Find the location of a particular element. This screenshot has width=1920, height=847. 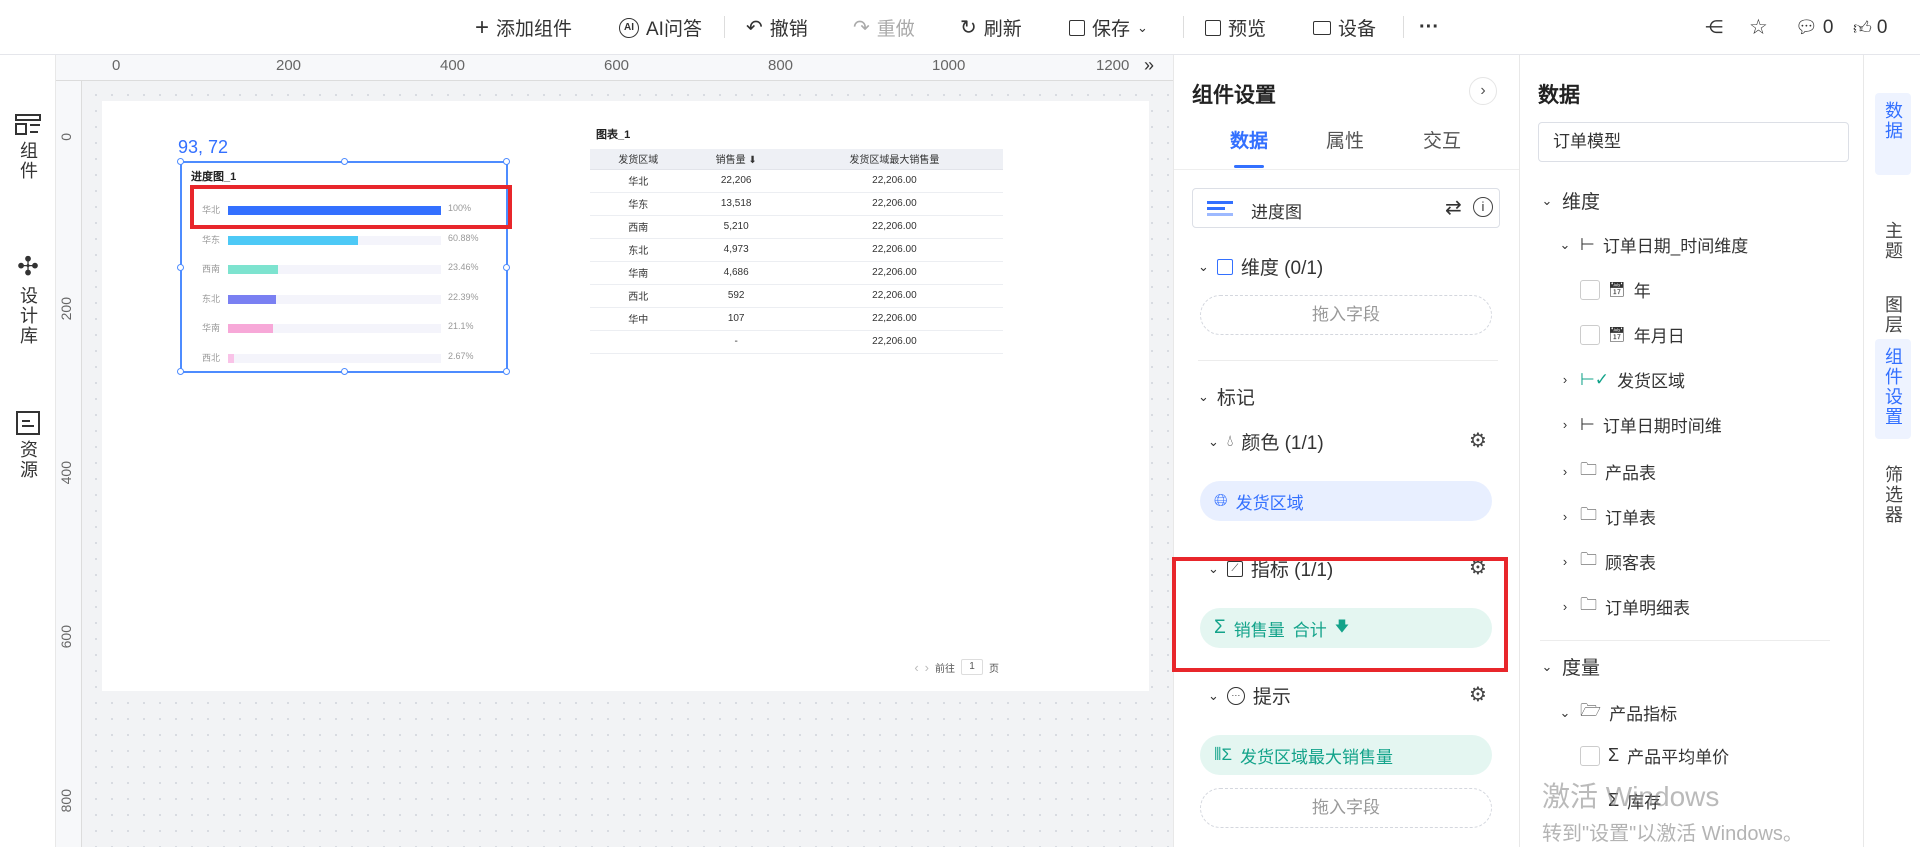

favorite-button: ☆ is located at coordinates (1758, 27).